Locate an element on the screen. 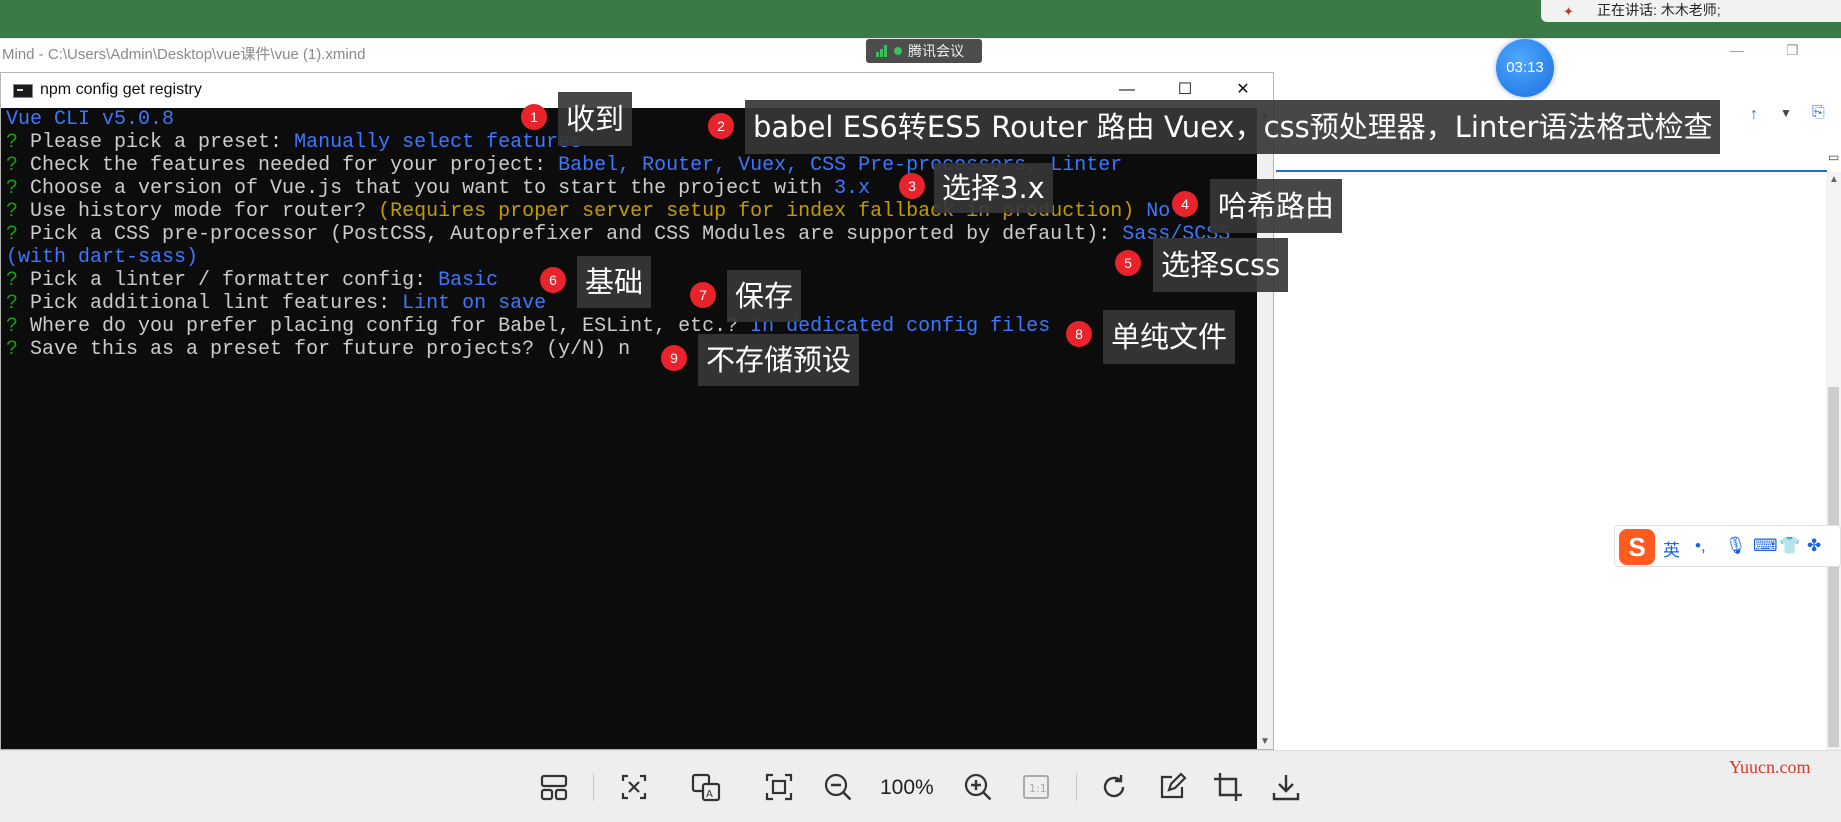 Image resolution: width=1841 pixels, height=822 pixels. scroll-down-icon: ▼ is located at coordinates (1265, 741).